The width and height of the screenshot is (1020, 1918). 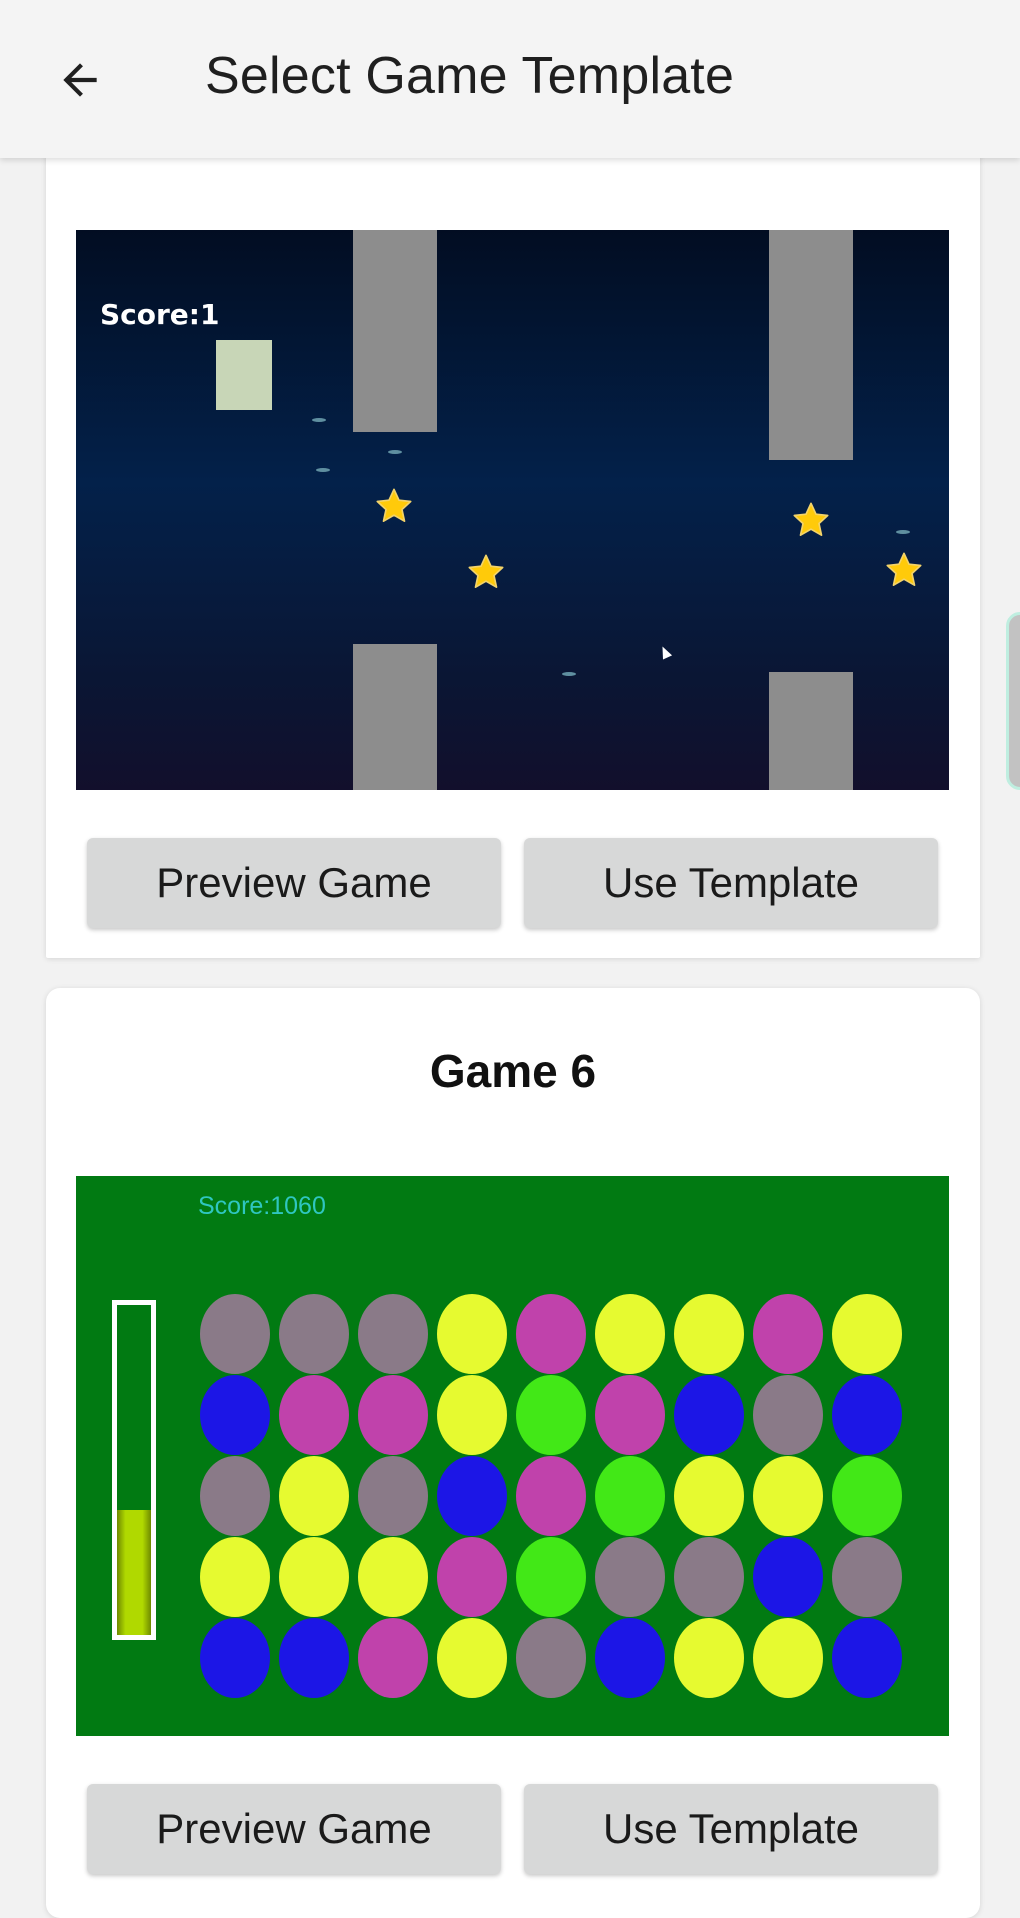 I want to click on back-button, so click(x=80, y=80).